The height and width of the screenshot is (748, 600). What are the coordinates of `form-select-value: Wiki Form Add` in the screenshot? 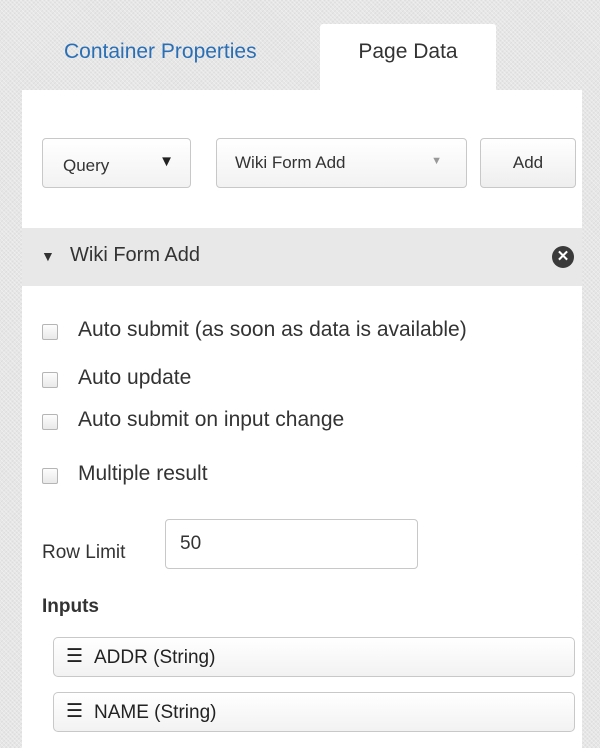 It's located at (290, 162).